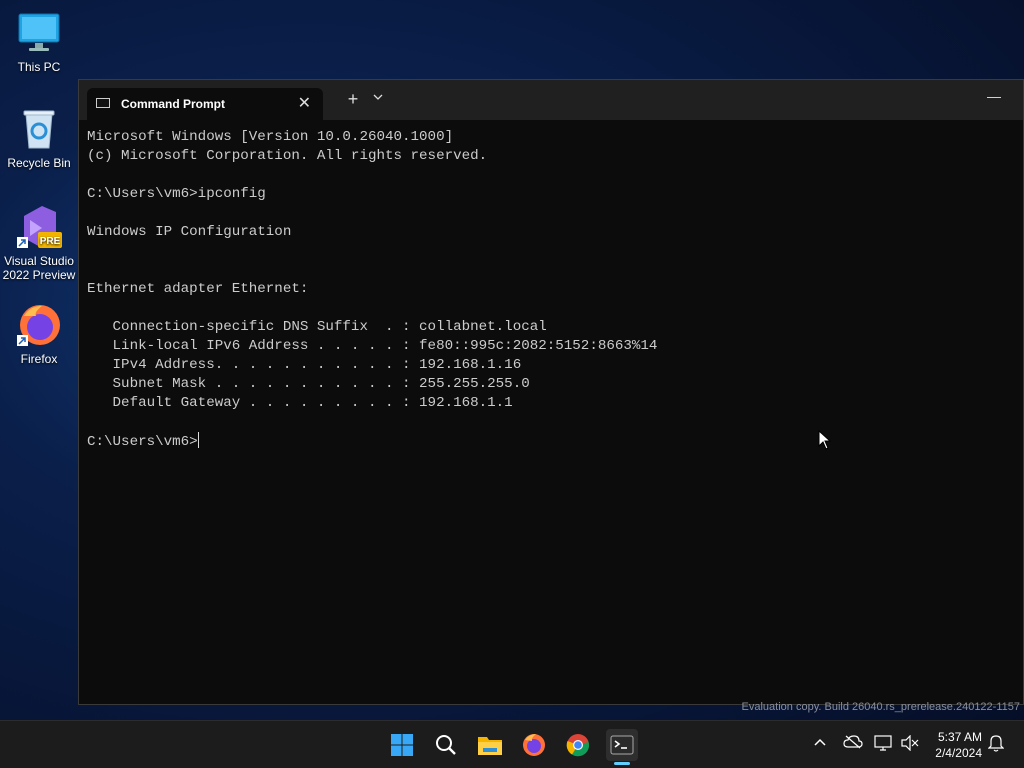 Image resolution: width=1024 pixels, height=768 pixels. Describe the element at coordinates (512, 744) in the screenshot. I see `taskbar: 5:37 AM 2/4/2024` at that location.